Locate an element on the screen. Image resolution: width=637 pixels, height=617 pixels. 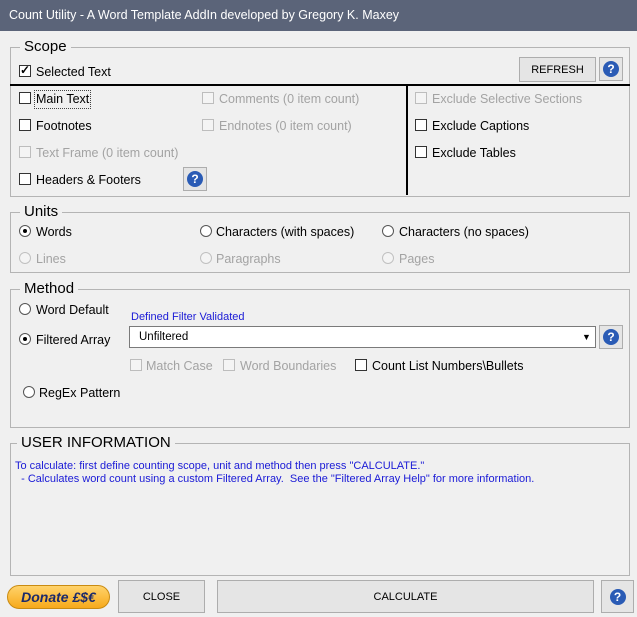
exclude-selective-checkbox is located at coordinates (421, 98).